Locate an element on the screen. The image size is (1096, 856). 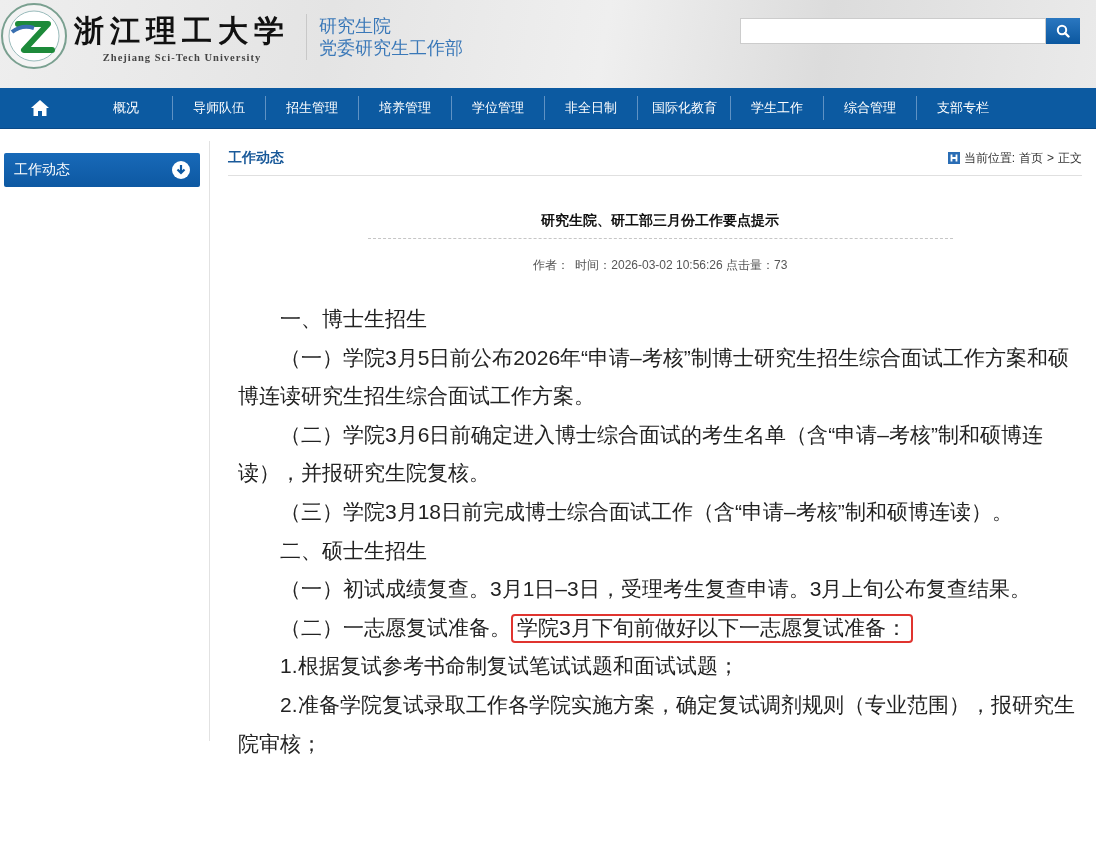
logo-icon is located at coordinates (34, 36).